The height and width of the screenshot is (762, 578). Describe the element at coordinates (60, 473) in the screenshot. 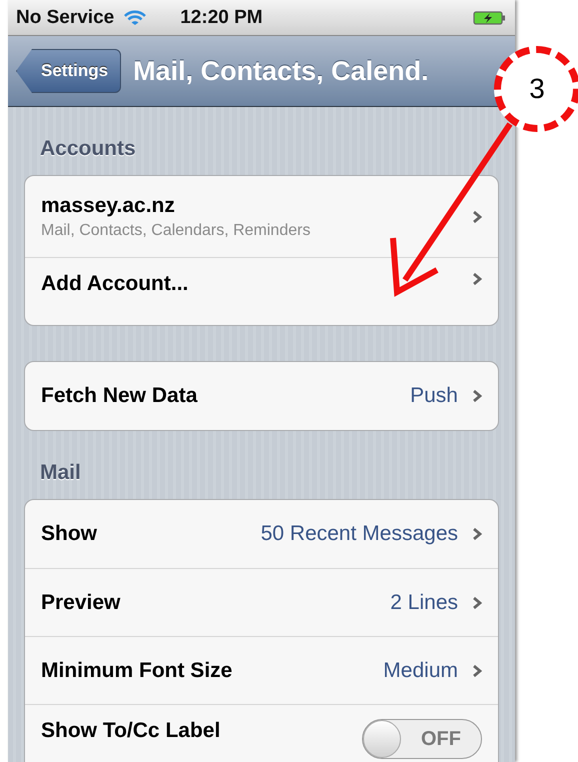

I see `section-header: Mail` at that location.